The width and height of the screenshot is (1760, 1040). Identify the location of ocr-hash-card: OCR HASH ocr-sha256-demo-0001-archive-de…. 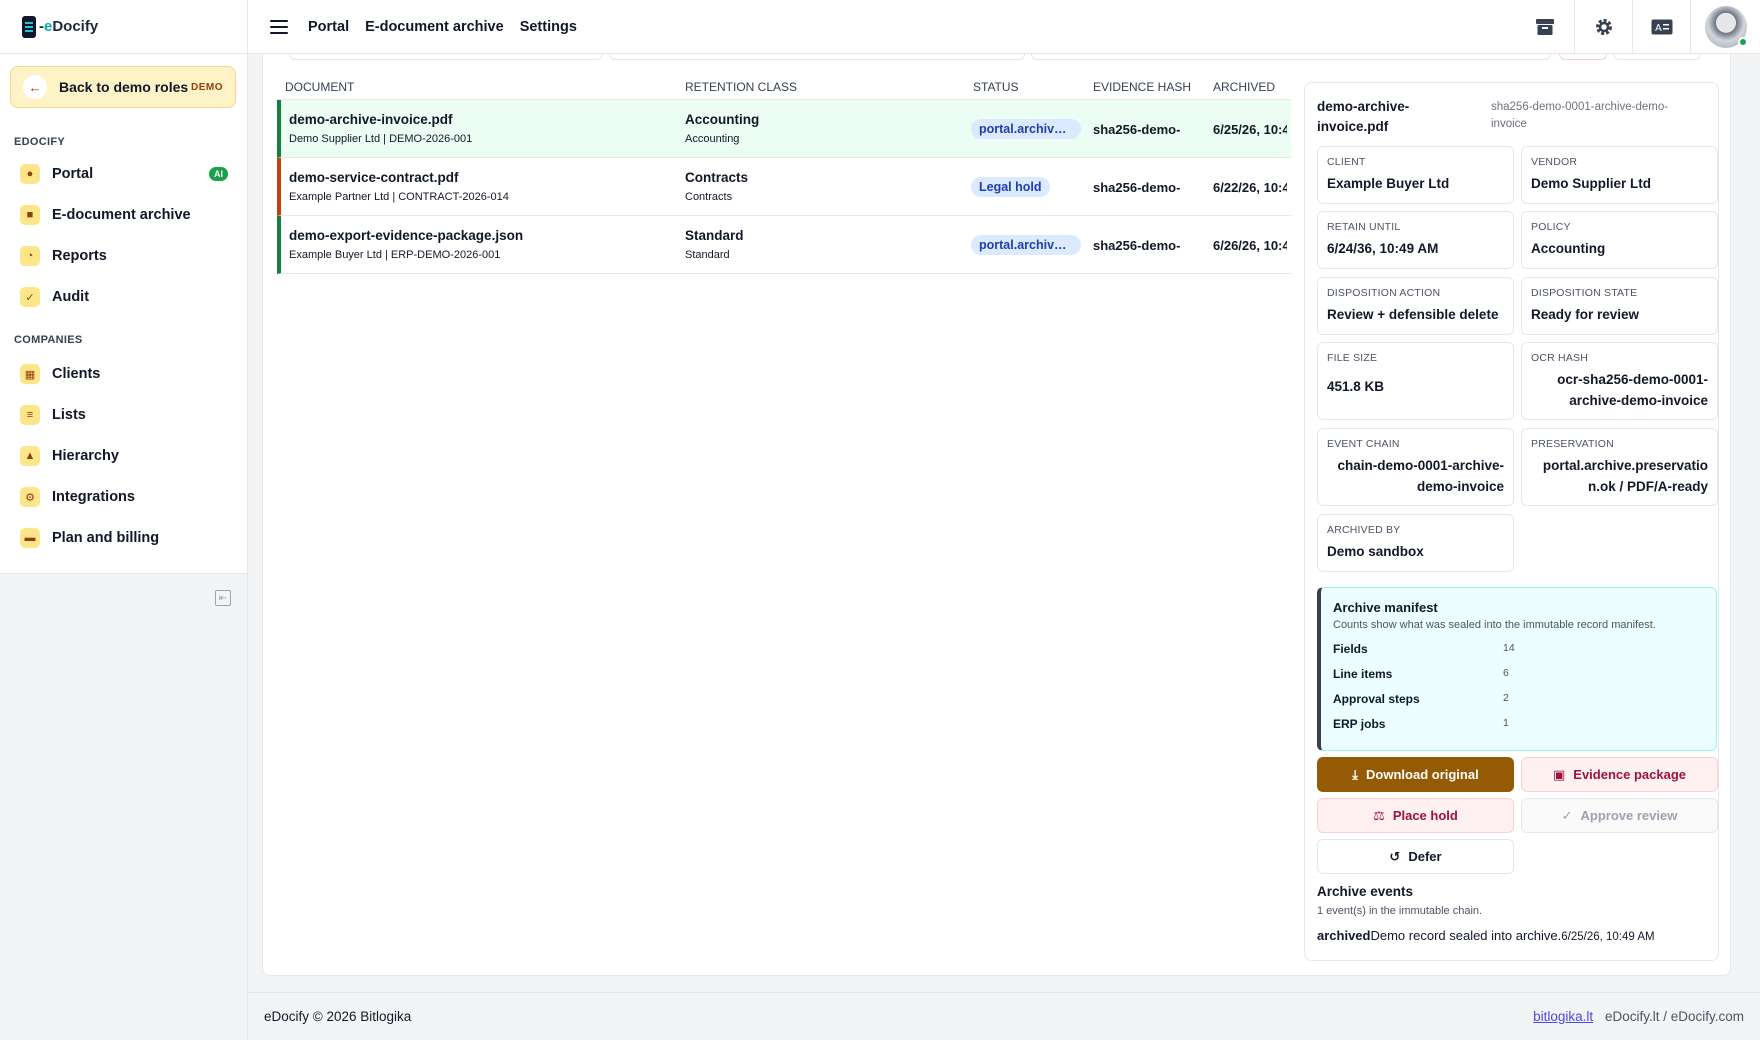
(1619, 381).